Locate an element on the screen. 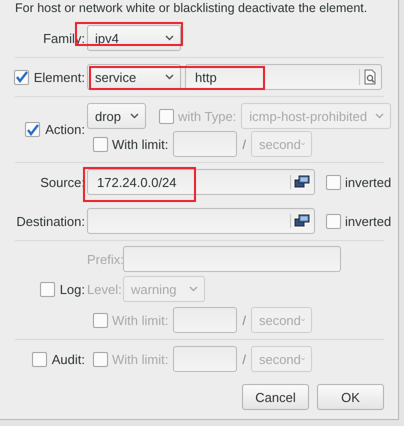 Image resolution: width=404 pixels, height=426 pixels. search-icon is located at coordinates (368, 77).